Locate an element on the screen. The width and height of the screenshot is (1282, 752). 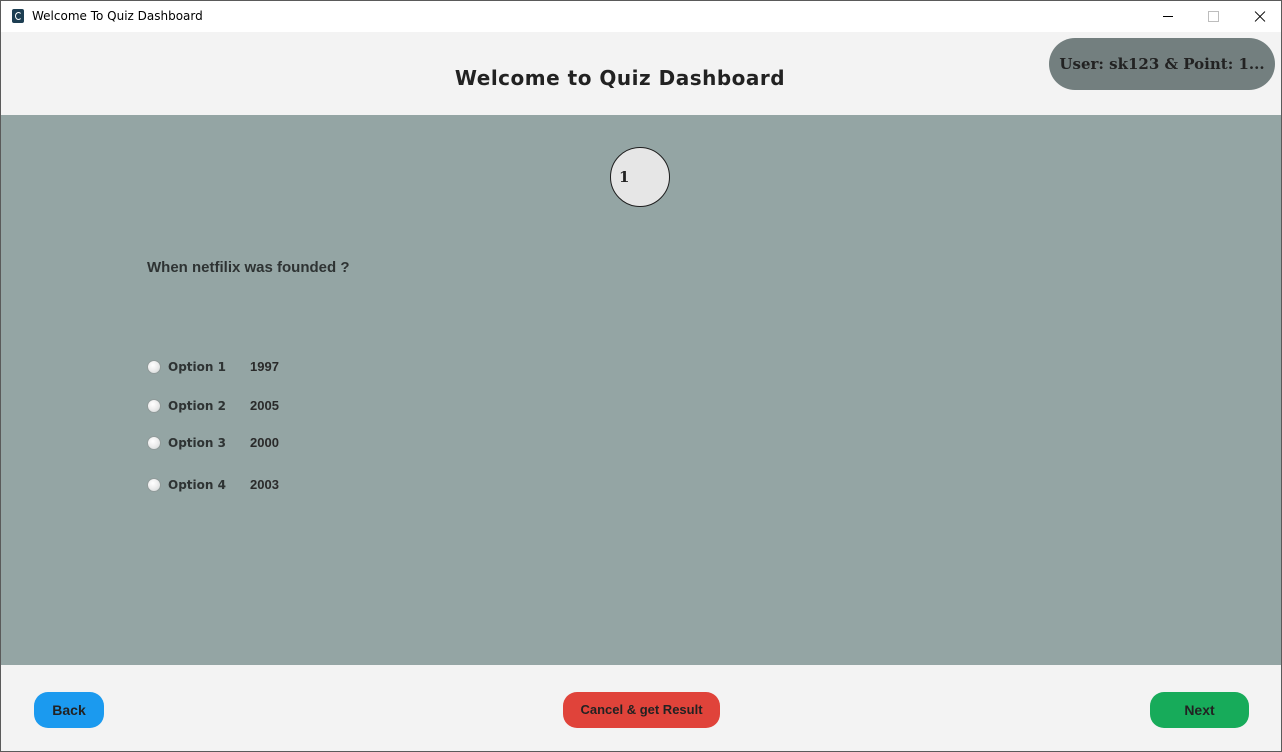
app-icon is located at coordinates (18, 16).